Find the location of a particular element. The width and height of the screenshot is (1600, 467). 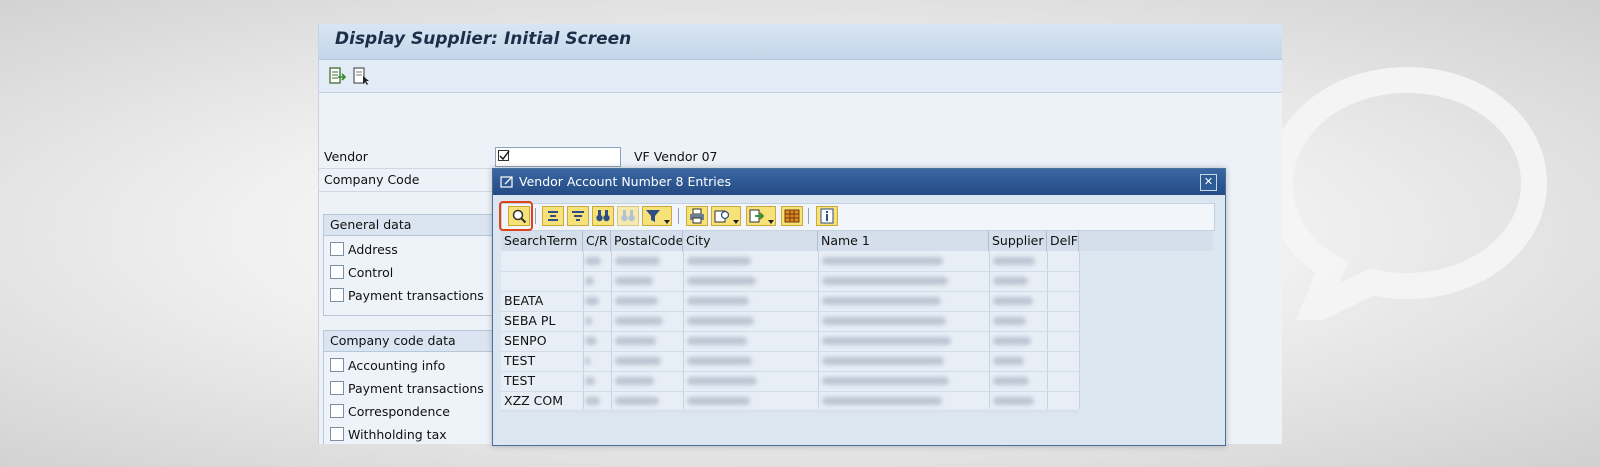

sort-descending-icon is located at coordinates (578, 216).